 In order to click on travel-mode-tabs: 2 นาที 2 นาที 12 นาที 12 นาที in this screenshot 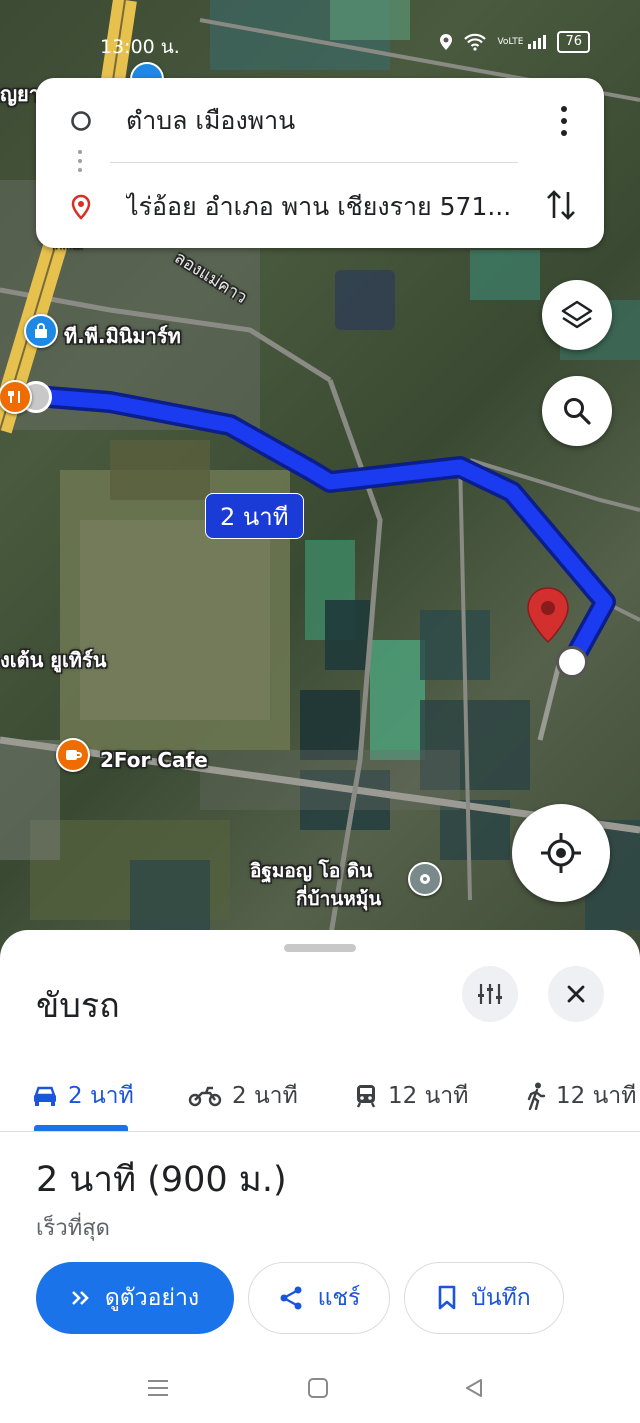, I will do `click(320, 1096)`.